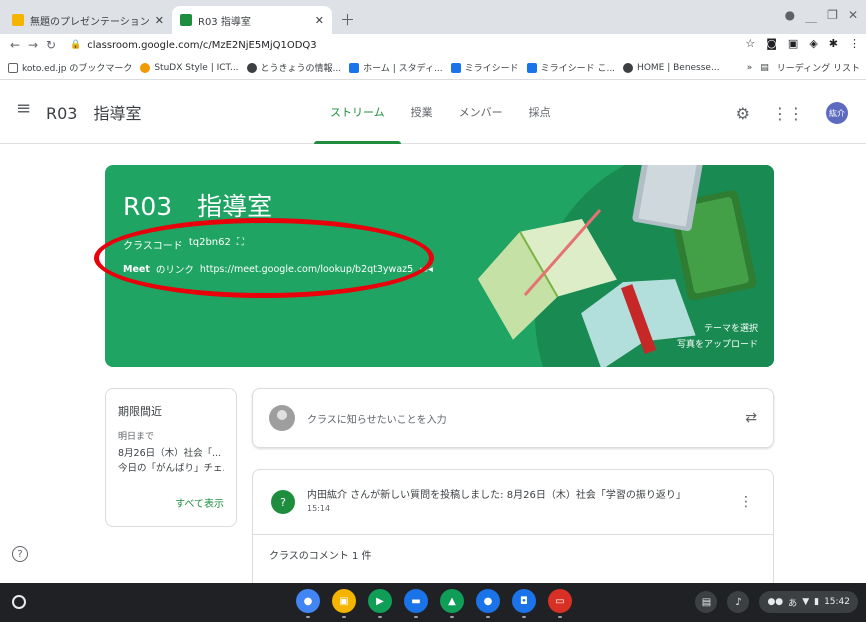  What do you see at coordinates (818, 67) in the screenshot?
I see `reading-list-button: リーディング リスト` at bounding box center [818, 67].